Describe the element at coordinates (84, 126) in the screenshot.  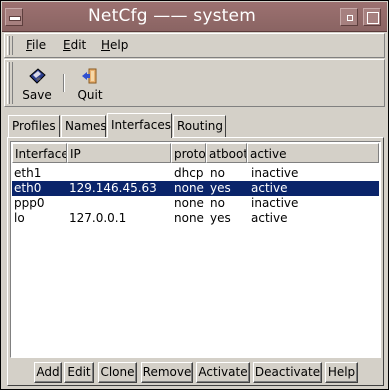
I see `tab-names: Names` at that location.